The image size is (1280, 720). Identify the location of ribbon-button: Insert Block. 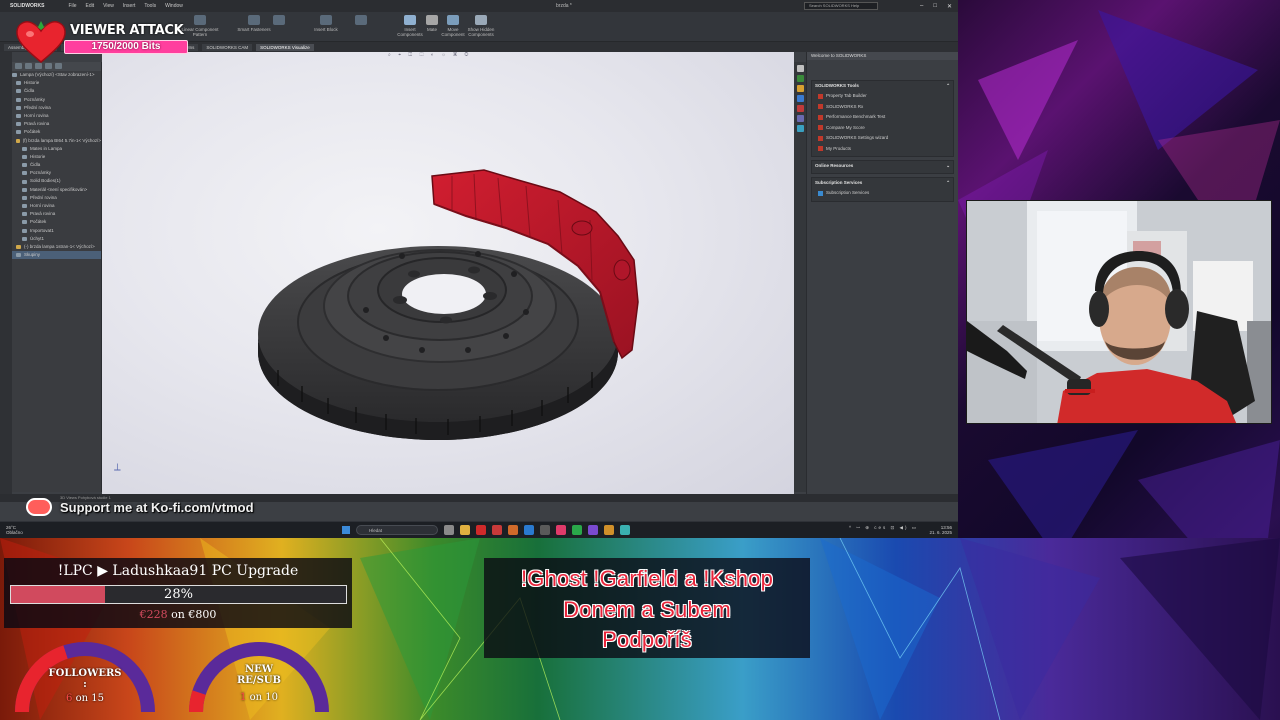
(326, 23).